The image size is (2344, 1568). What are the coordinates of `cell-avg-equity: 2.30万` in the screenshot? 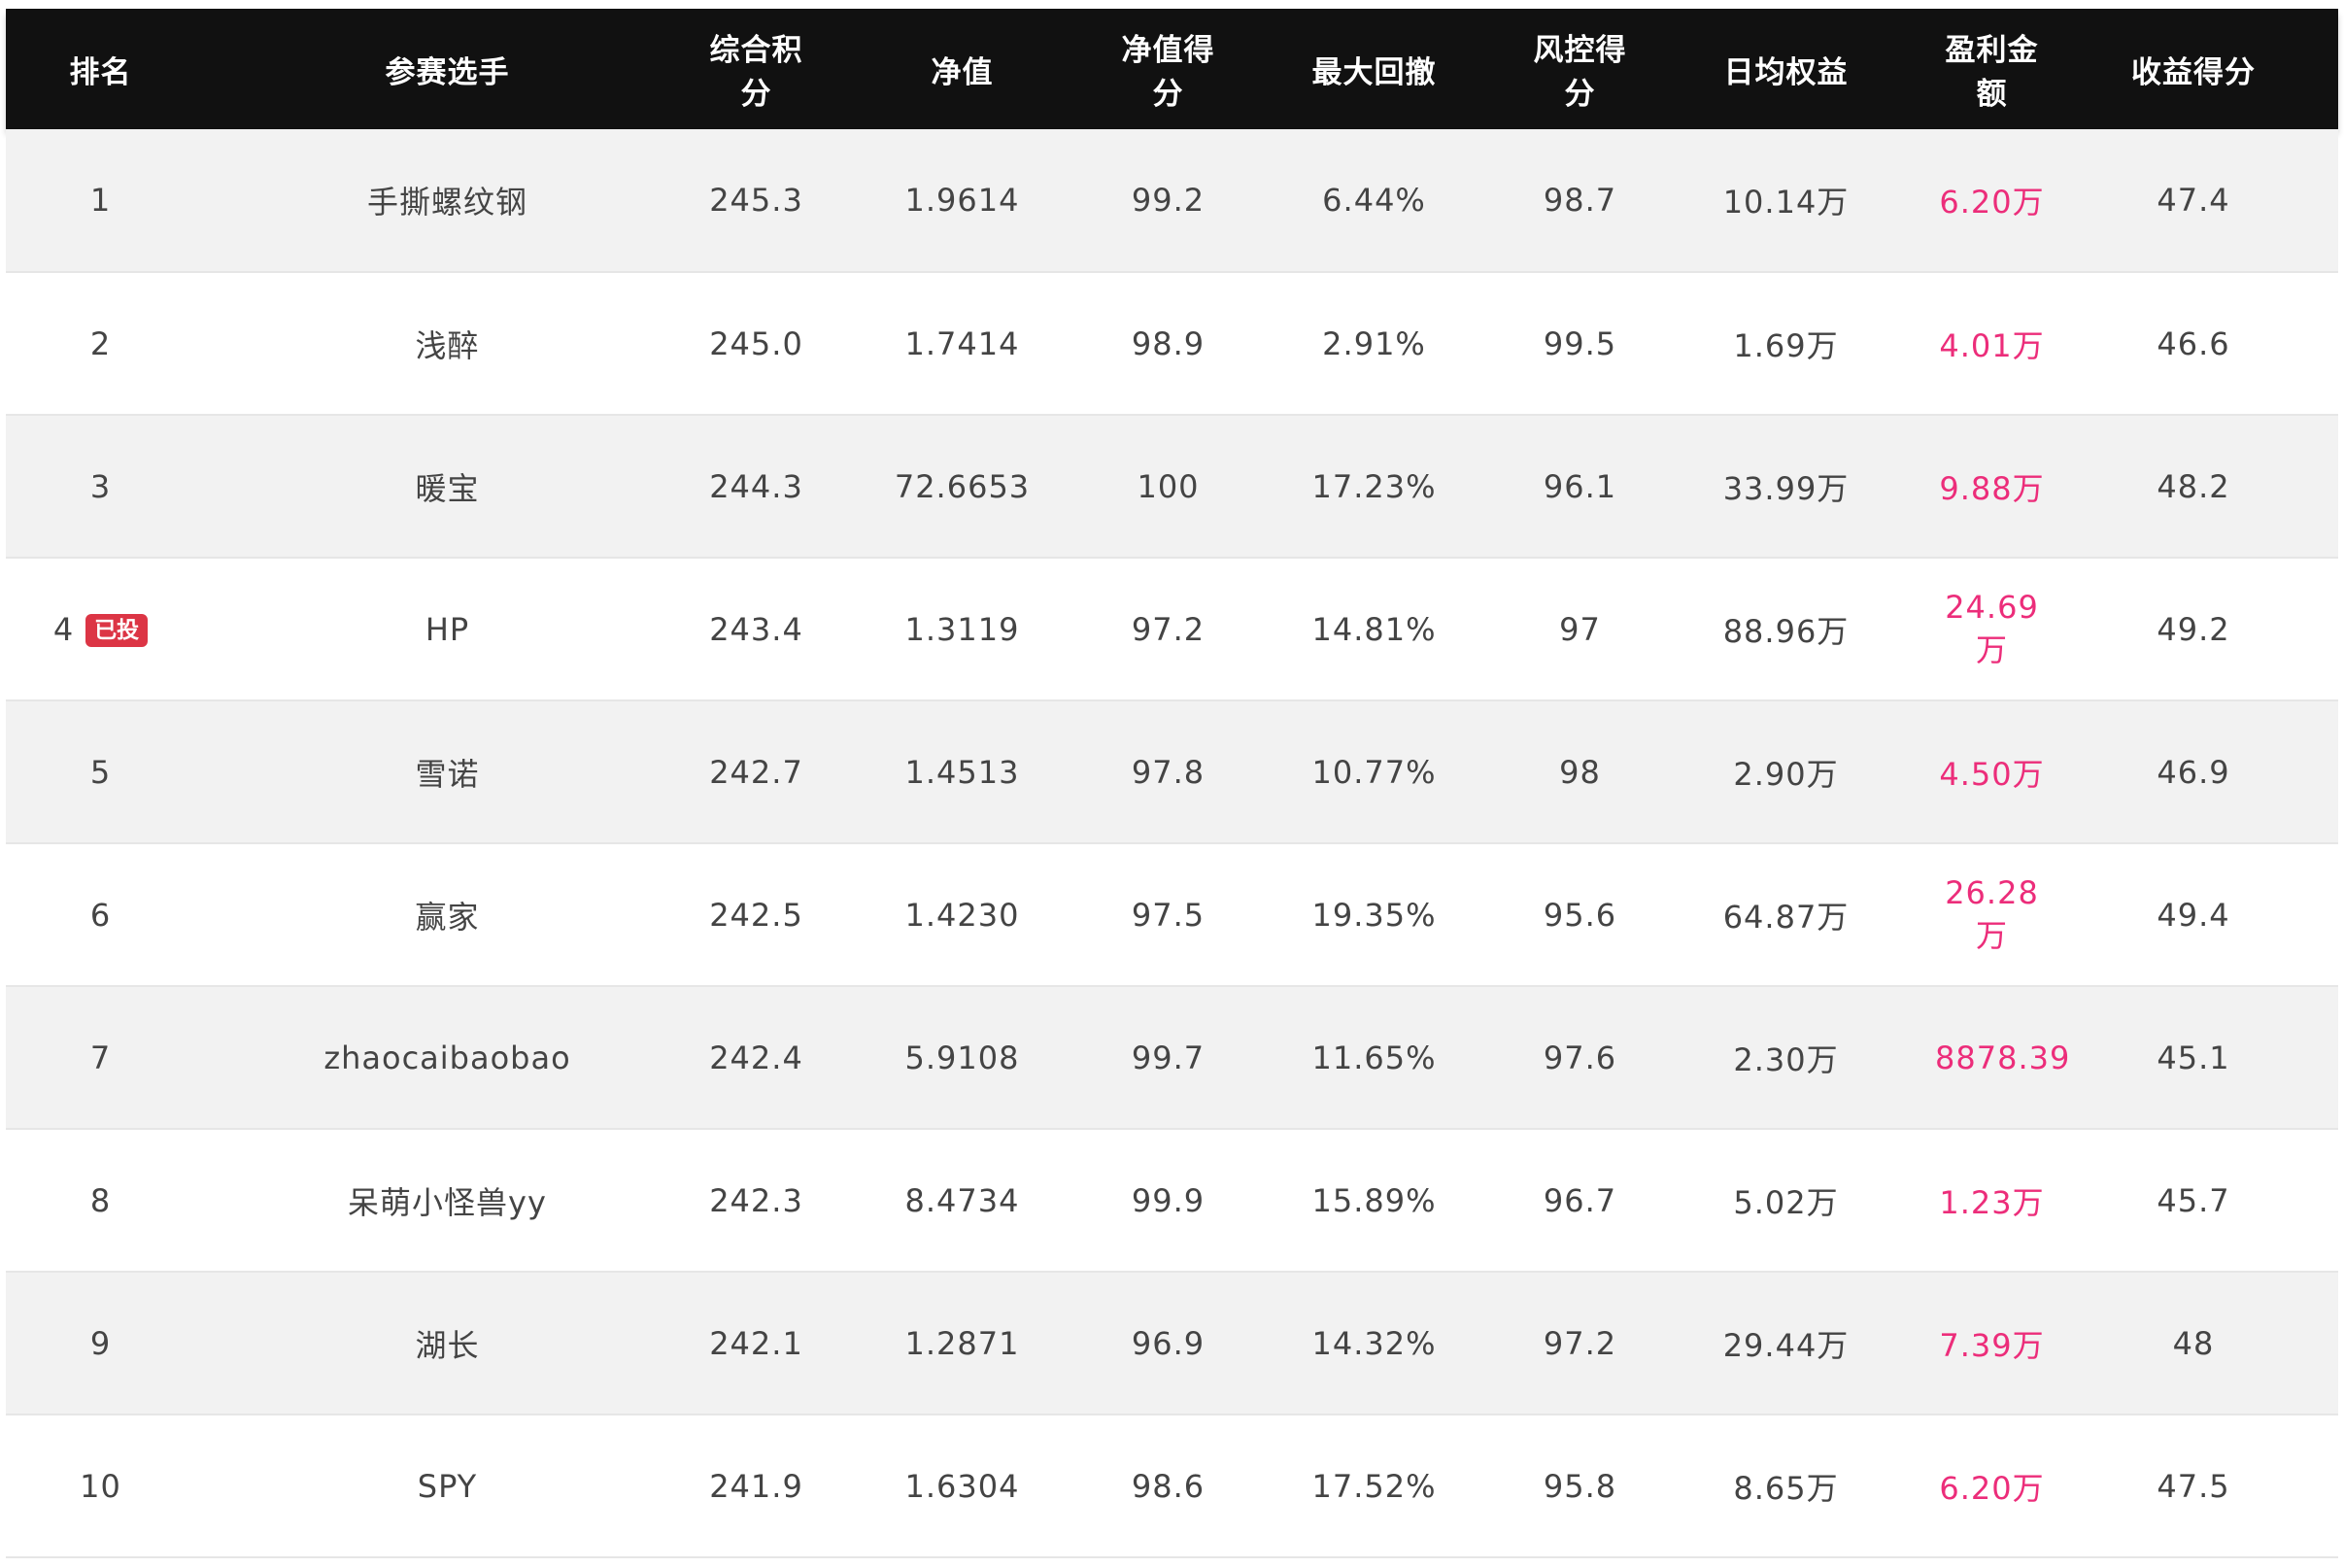 It's located at (1786, 1058).